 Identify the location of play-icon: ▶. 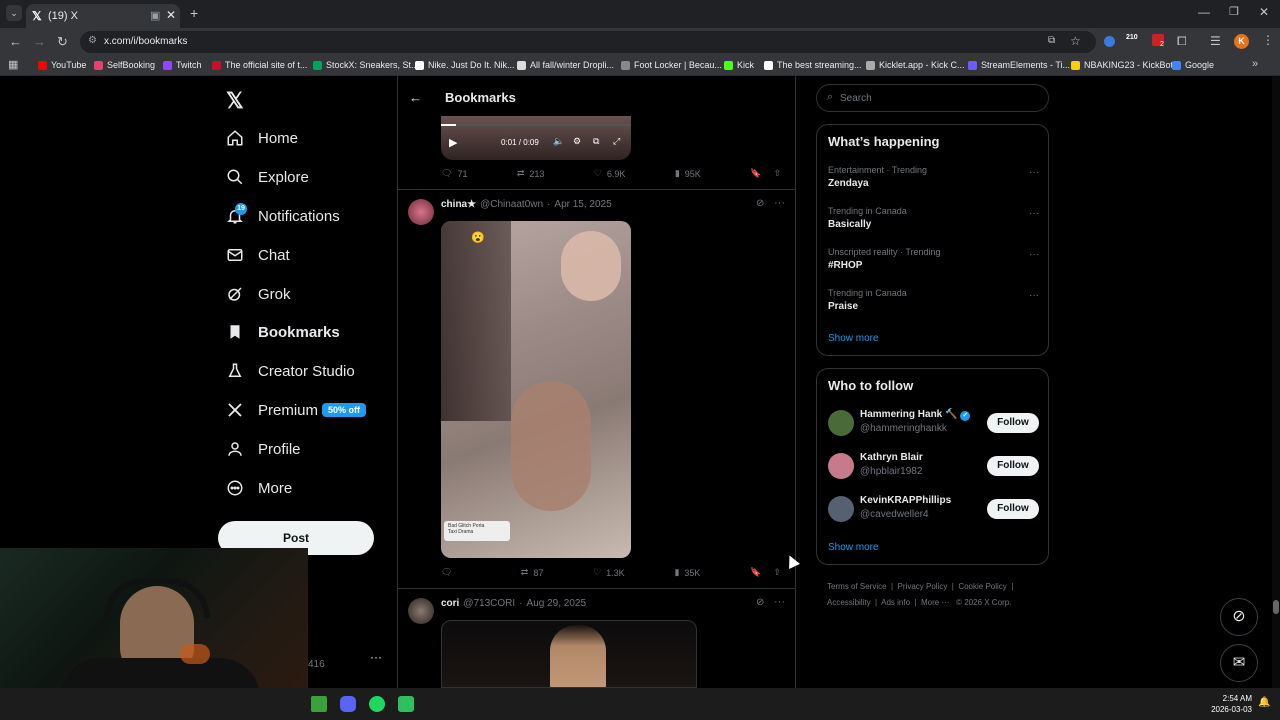
(453, 142).